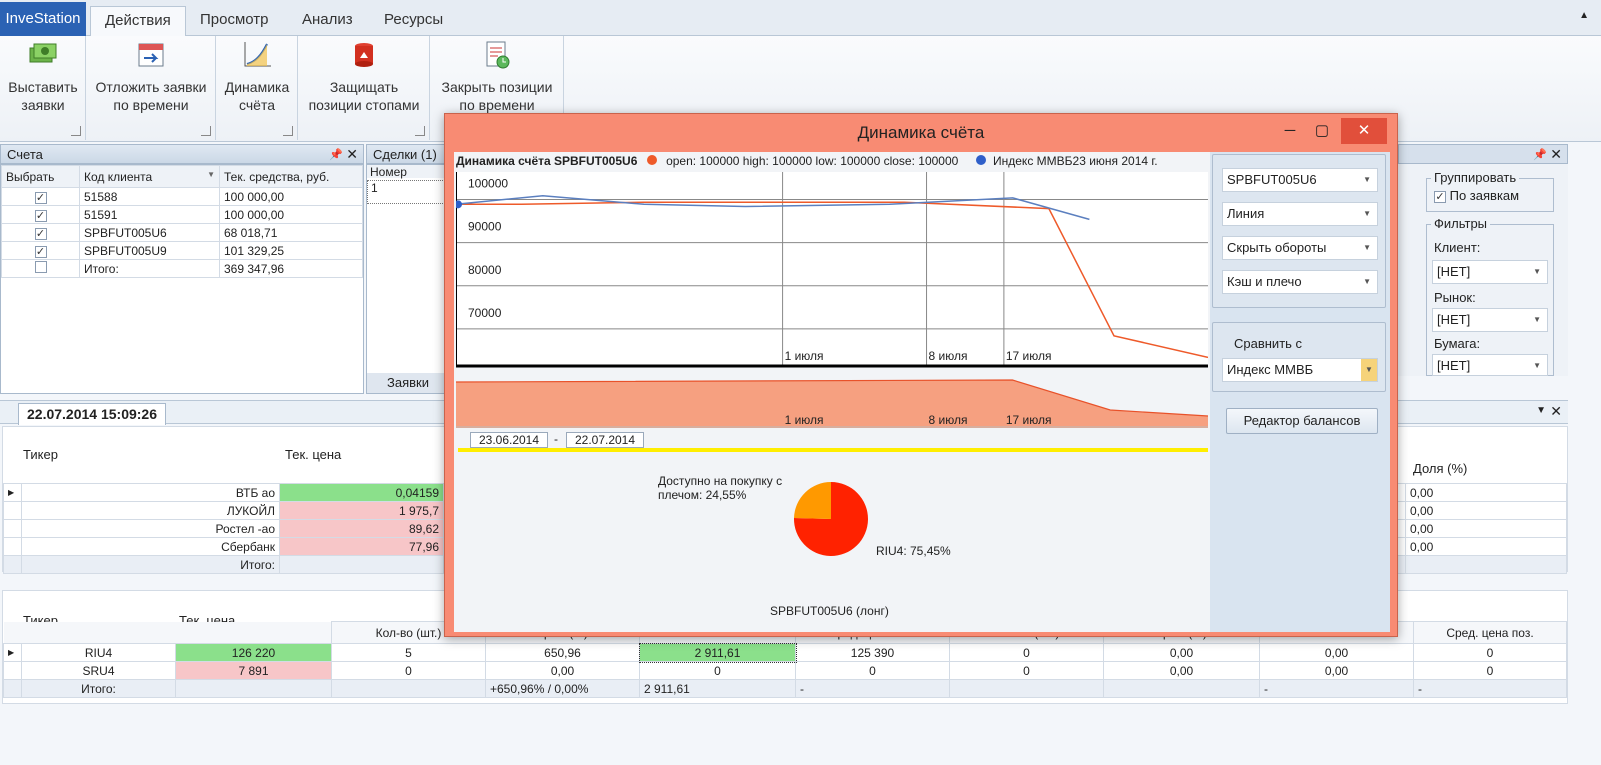 The image size is (1601, 765). I want to click on security-select: [НЕТ] ▼, so click(1490, 365).